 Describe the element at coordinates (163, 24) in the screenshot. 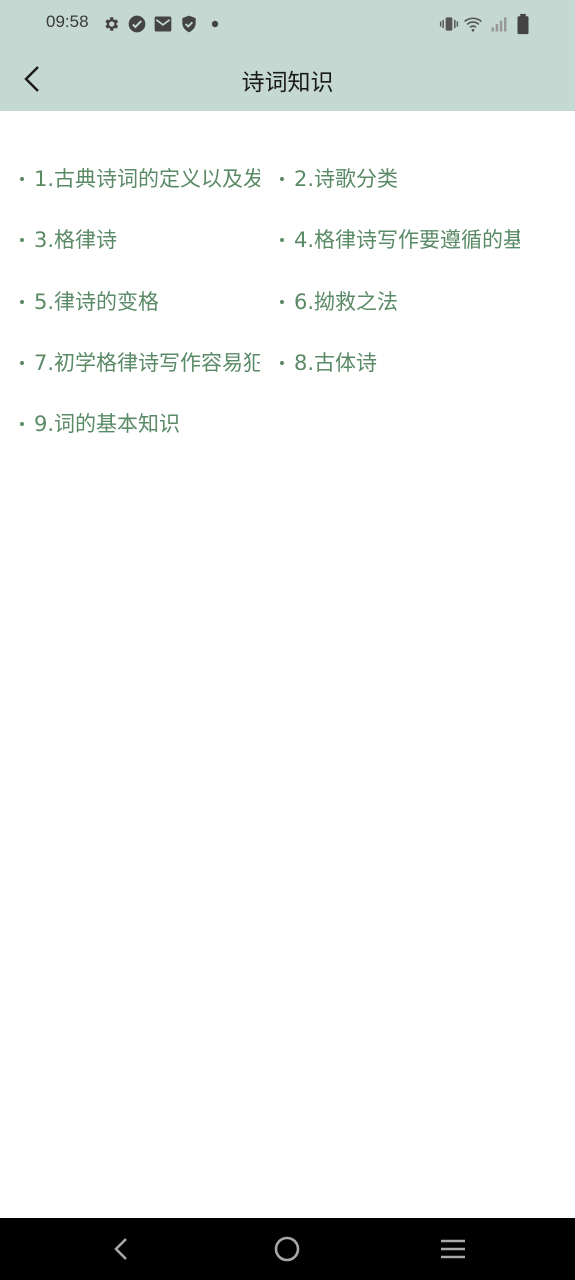

I see `mail-icon` at that location.